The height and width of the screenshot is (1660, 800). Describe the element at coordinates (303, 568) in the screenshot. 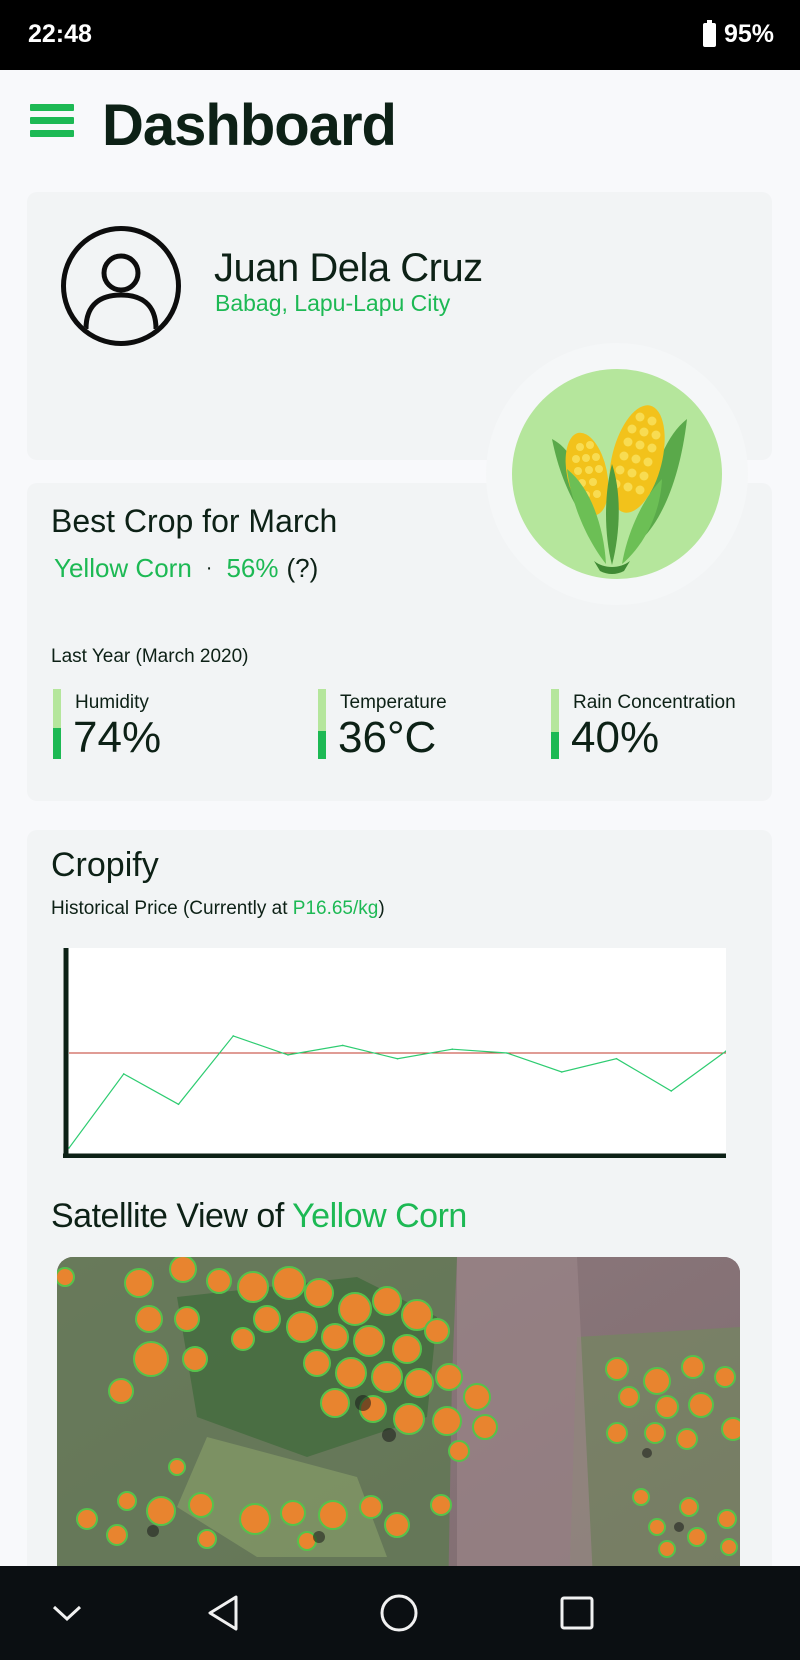

I see `help-link: (?)` at that location.